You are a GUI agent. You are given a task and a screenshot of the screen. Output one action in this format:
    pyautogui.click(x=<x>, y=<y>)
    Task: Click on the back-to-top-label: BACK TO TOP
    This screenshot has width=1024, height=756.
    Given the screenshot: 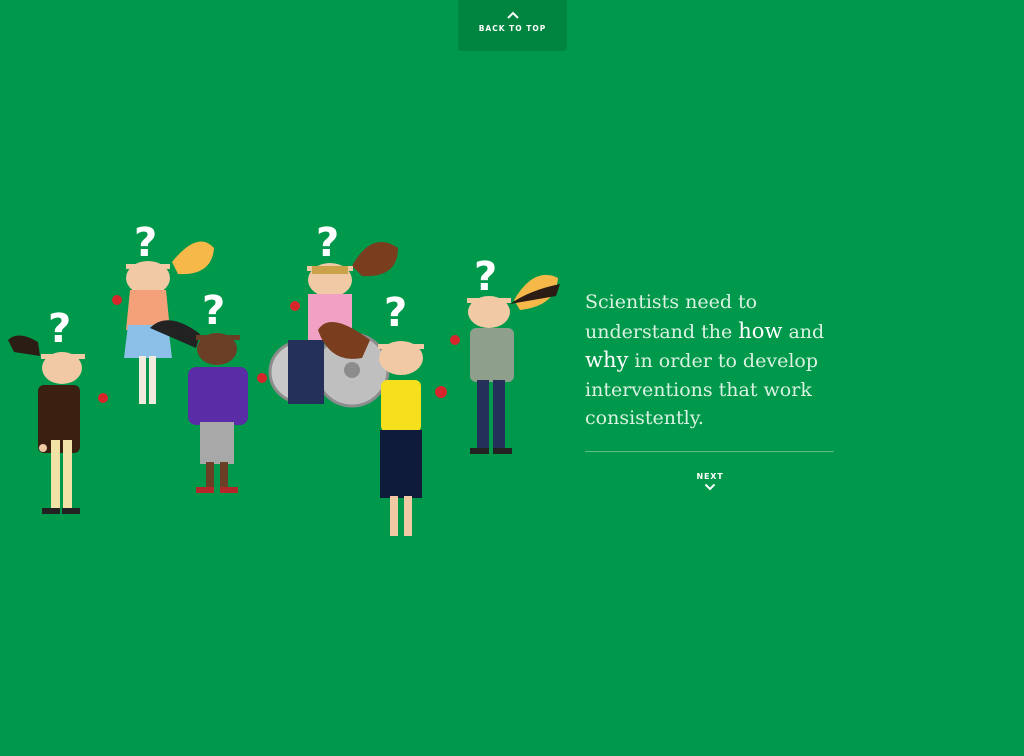 What is the action you would take?
    pyautogui.click(x=512, y=28)
    